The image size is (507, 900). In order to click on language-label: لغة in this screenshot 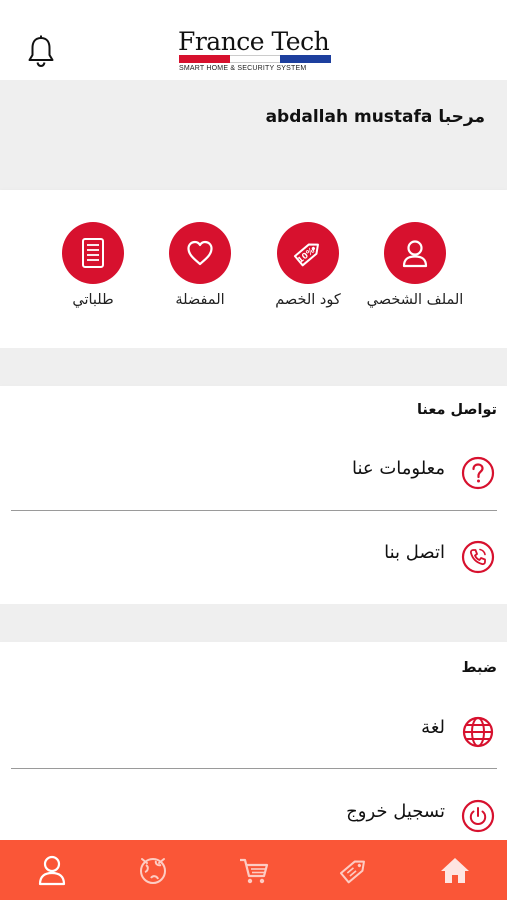, I will do `click(433, 727)`.